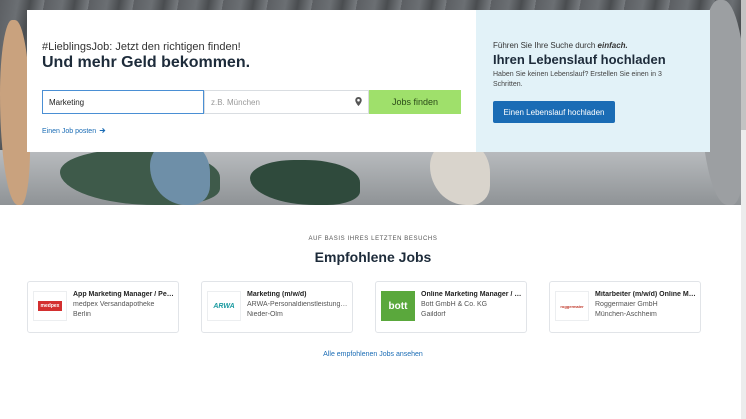 The height and width of the screenshot is (419, 746). I want to click on location-placeholder: z.B. München, so click(235, 102).